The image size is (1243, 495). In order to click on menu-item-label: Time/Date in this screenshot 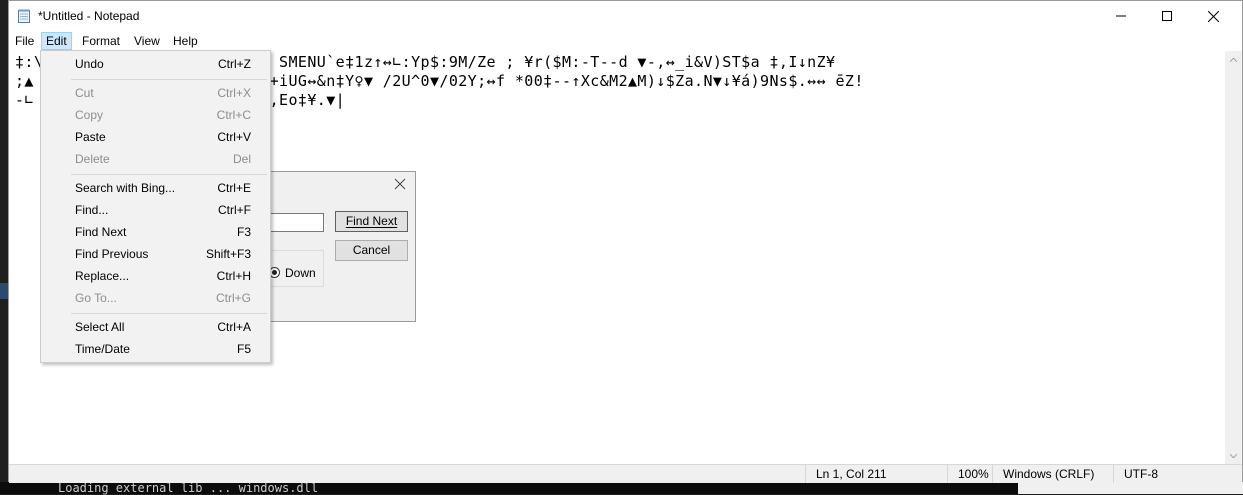, I will do `click(102, 349)`.